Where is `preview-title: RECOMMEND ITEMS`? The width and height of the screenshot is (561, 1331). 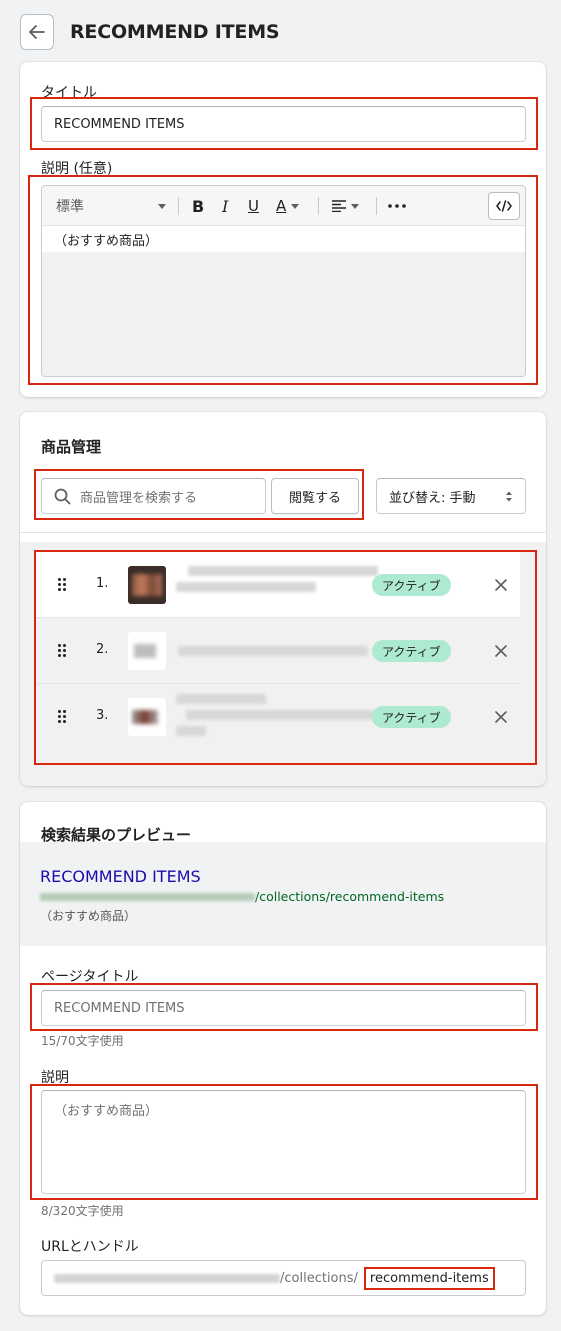
preview-title: RECOMMEND ITEMS is located at coordinates (120, 876).